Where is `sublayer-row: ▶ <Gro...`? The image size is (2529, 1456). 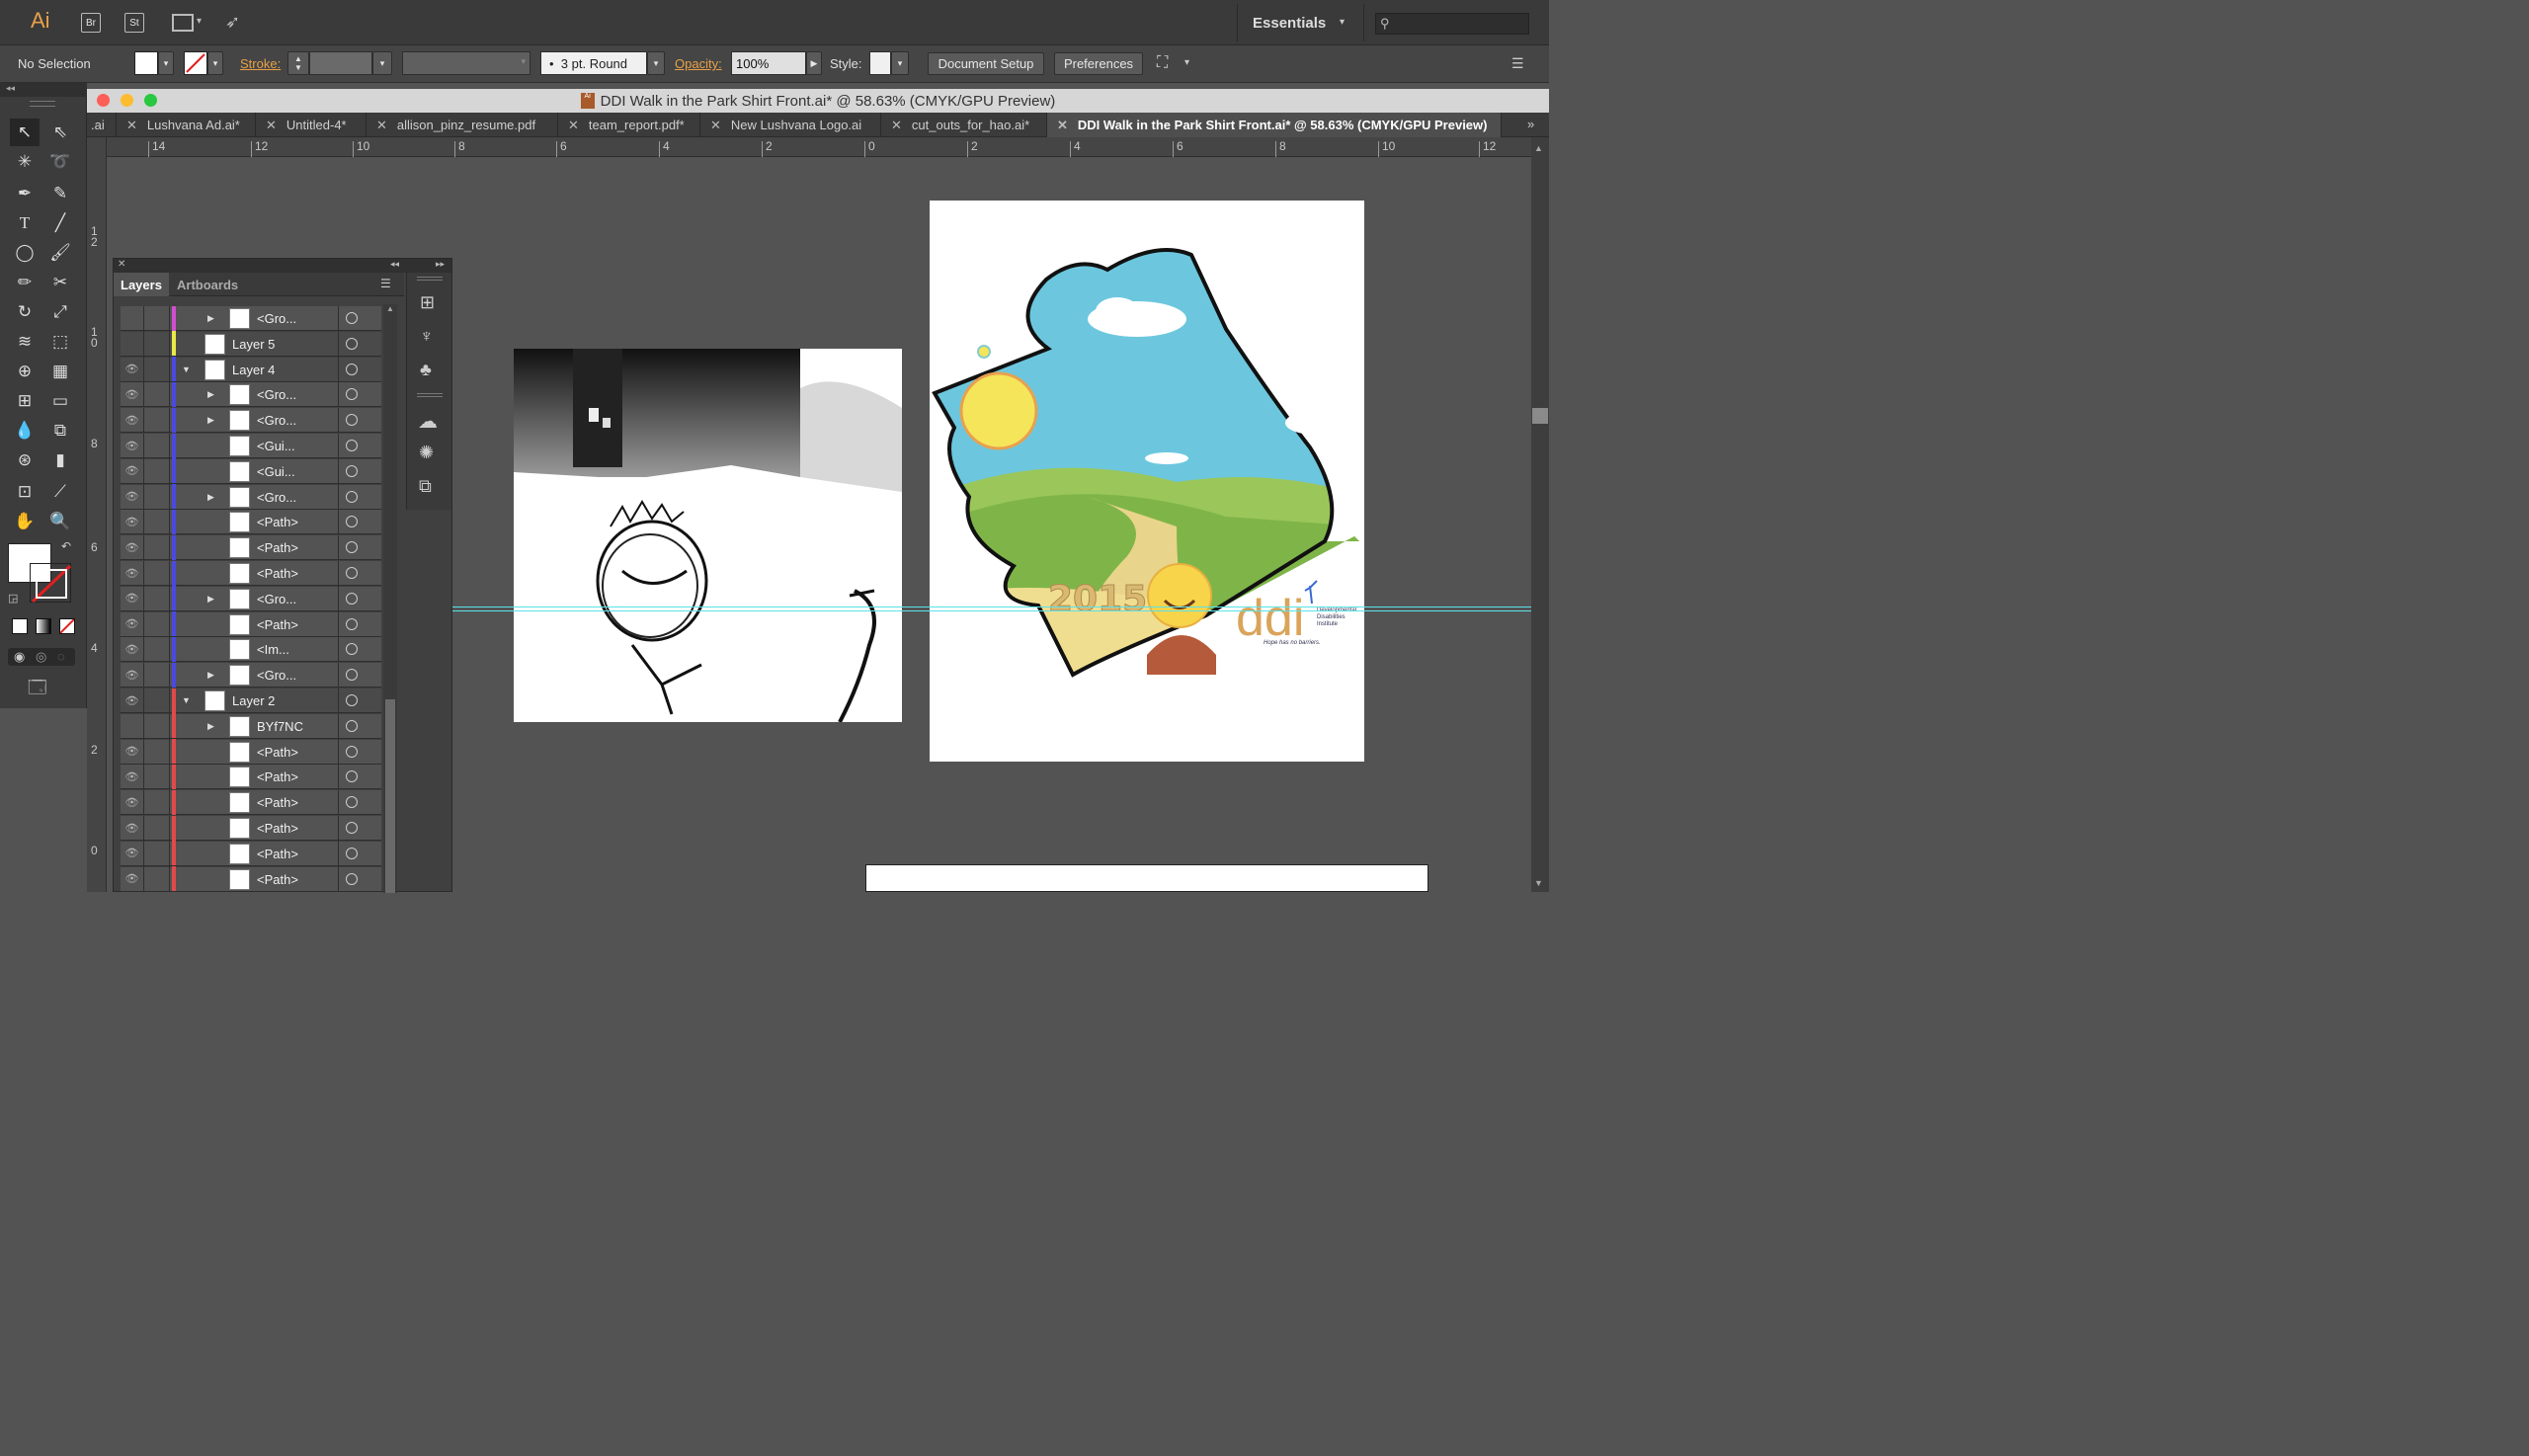
sublayer-row: ▶ <Gro... is located at coordinates (251, 318).